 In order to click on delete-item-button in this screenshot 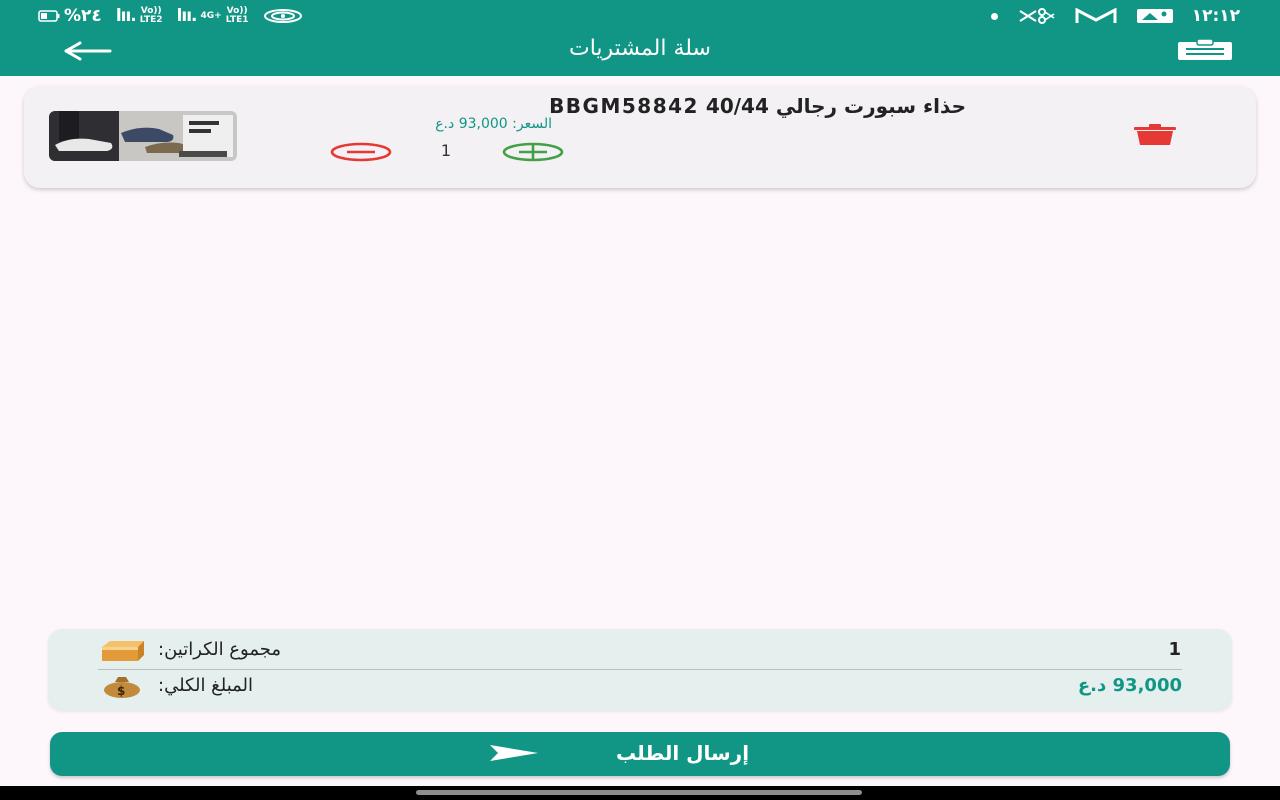, I will do `click(1155, 135)`.